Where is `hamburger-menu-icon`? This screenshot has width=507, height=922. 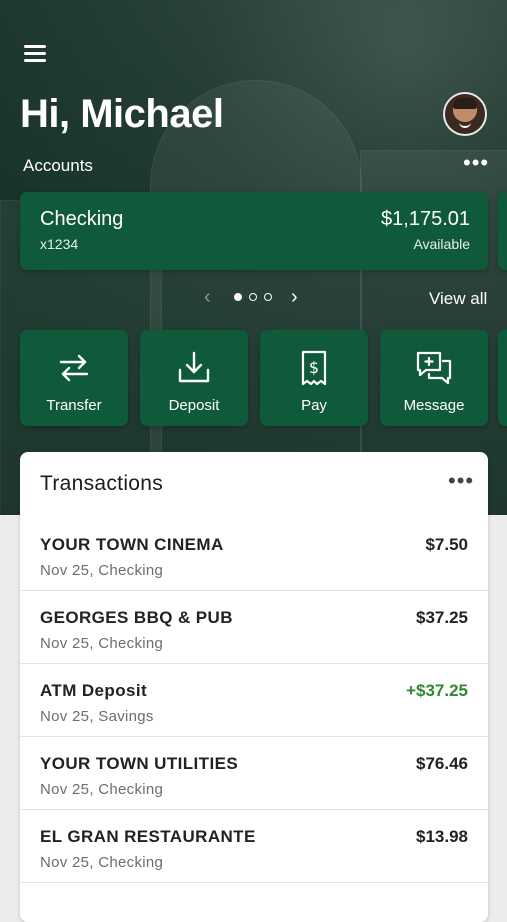
hamburger-menu-icon is located at coordinates (35, 54).